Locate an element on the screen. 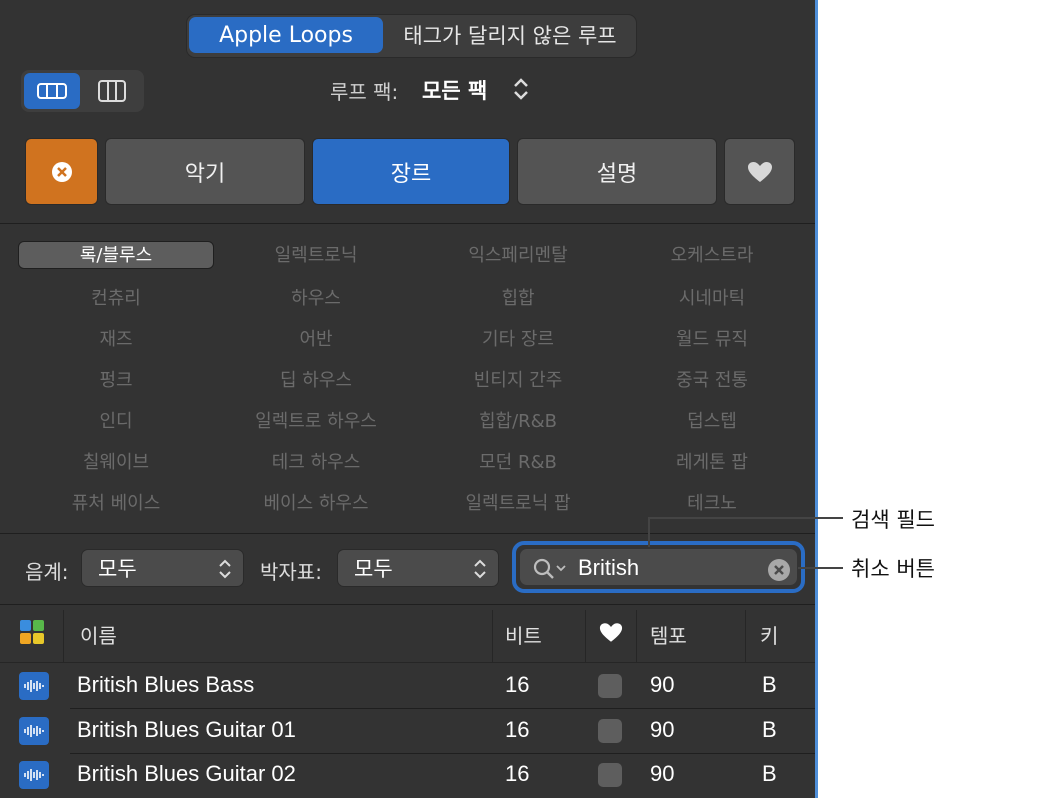 The width and height of the screenshot is (1043, 798). genre-item: 퓨처 베이스 is located at coordinates (116, 502).